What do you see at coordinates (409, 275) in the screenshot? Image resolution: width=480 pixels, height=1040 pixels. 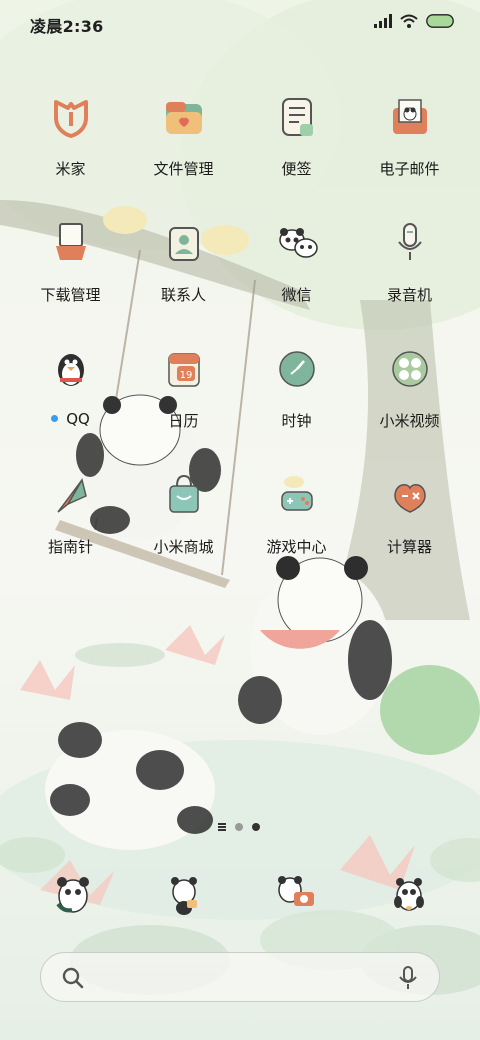 I see `app-recorder: 录音机` at bounding box center [409, 275].